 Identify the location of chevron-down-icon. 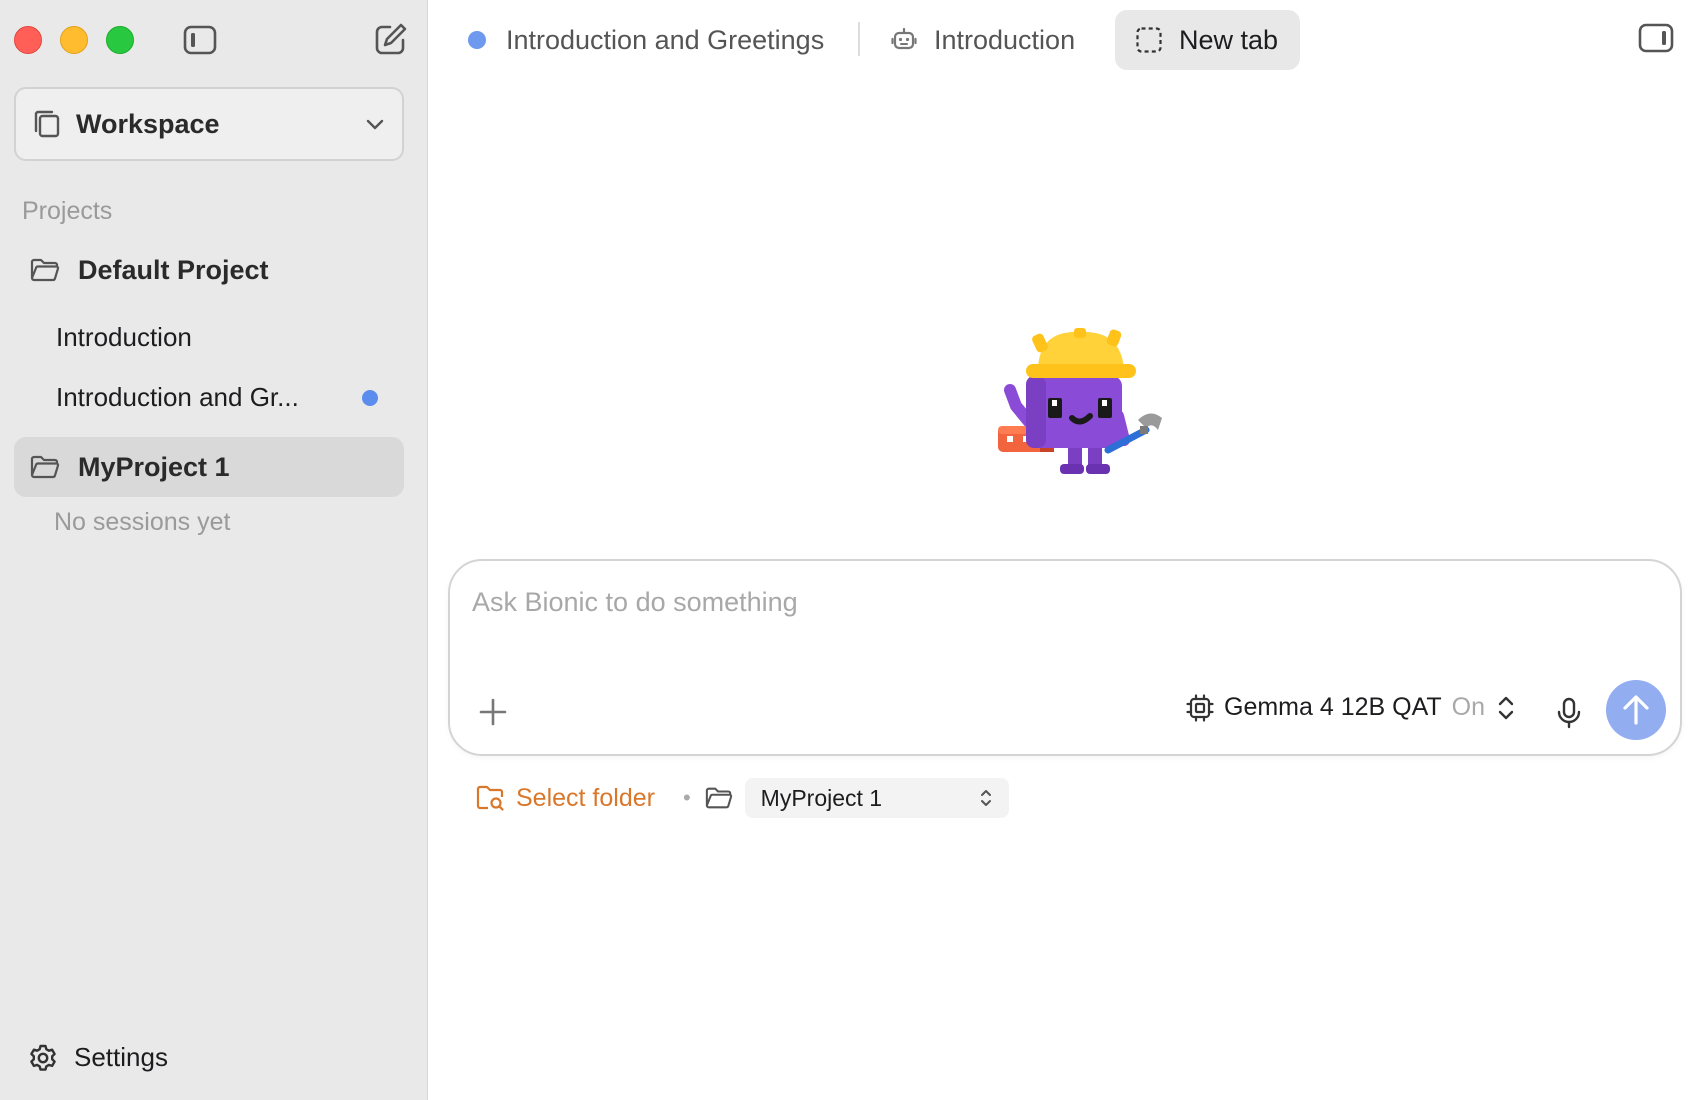
(375, 124).